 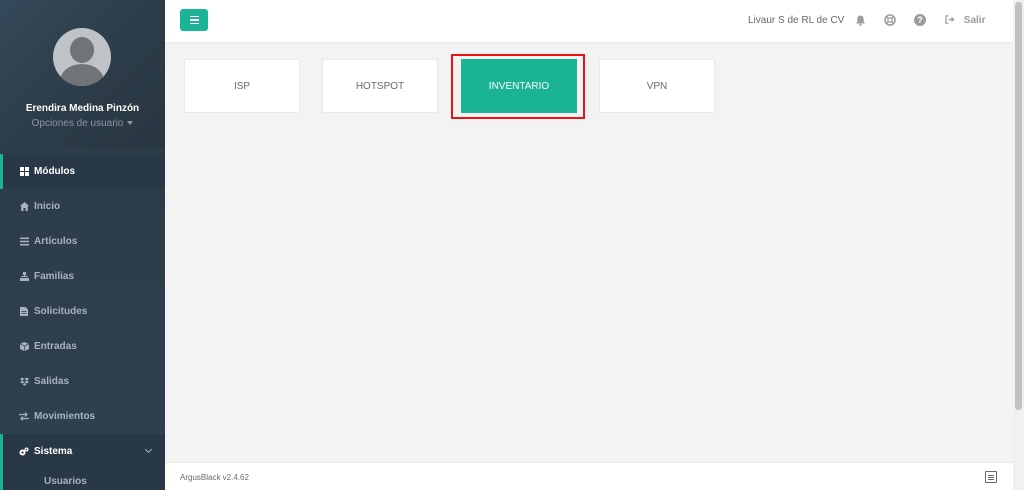 What do you see at coordinates (24, 382) in the screenshot?
I see `dropbox-icon` at bounding box center [24, 382].